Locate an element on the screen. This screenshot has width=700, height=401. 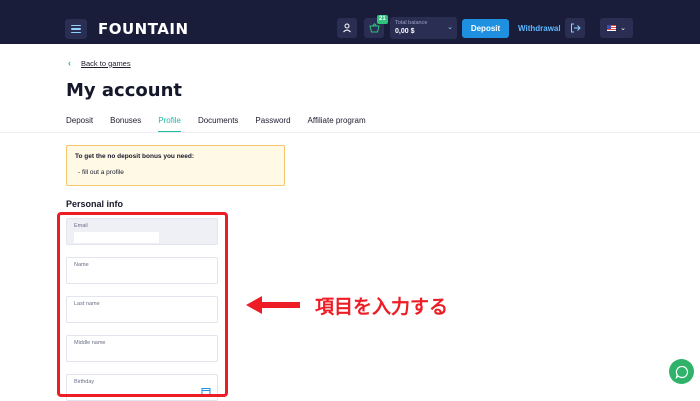
tab-affiliate-program: Affiliate program is located at coordinates (337, 124).